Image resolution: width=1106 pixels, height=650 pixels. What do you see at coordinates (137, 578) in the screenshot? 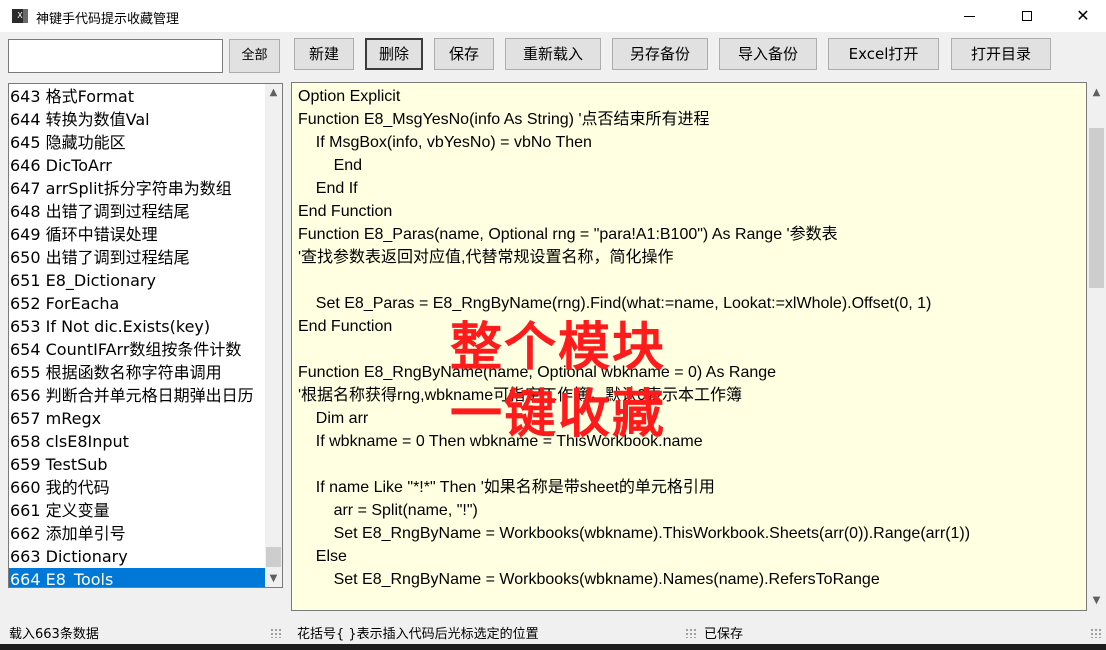
I see `list-item: 664 E8_Tools` at bounding box center [137, 578].